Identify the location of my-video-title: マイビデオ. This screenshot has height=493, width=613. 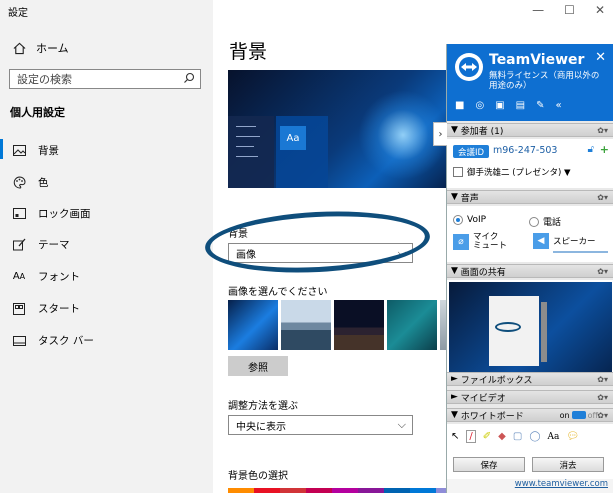
(483, 398).